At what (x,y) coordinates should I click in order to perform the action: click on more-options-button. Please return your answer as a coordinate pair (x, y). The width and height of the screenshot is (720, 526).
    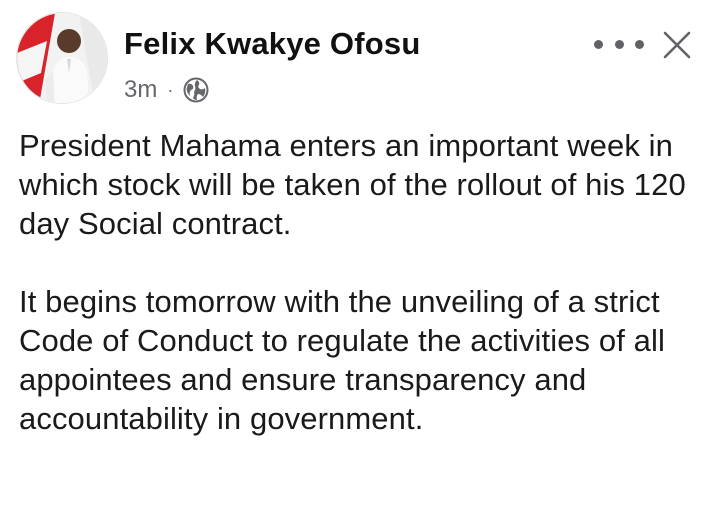
    Looking at the image, I should click on (619, 44).